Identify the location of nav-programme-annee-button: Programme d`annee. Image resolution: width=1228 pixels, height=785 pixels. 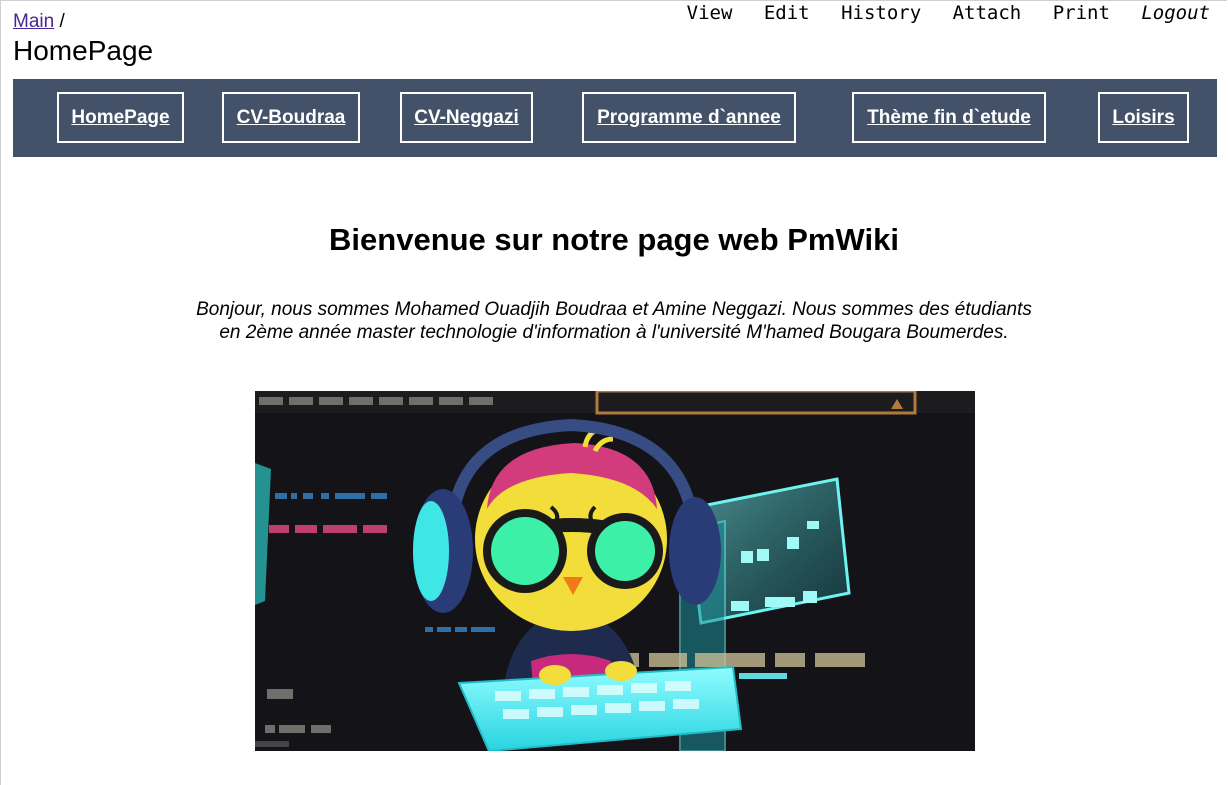
(689, 117).